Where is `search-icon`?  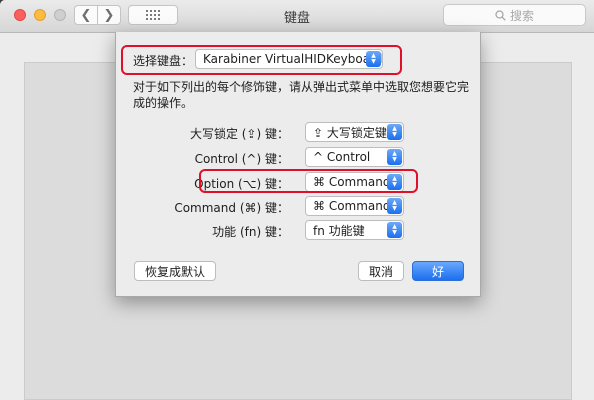
search-icon is located at coordinates (500, 15).